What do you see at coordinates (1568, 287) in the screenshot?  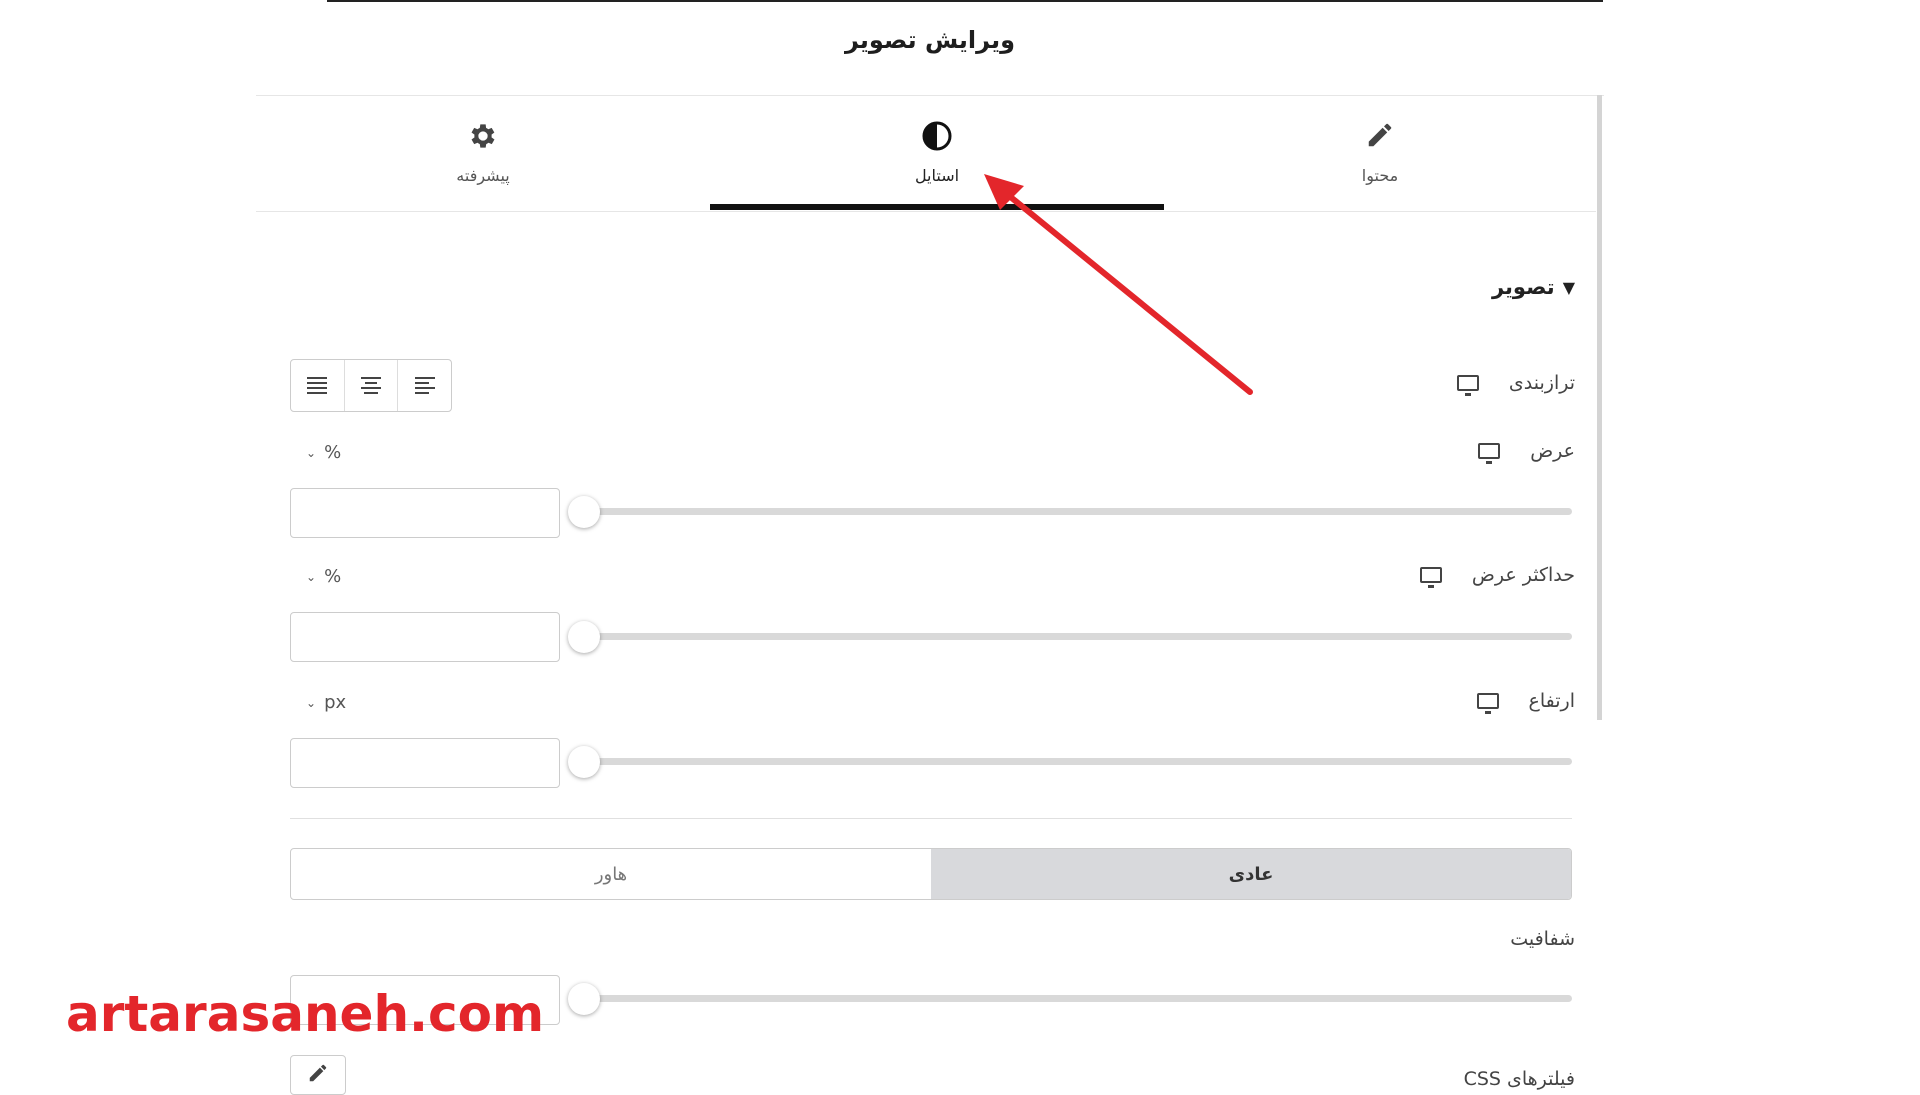 I see `caret-down-icon: ▼` at bounding box center [1568, 287].